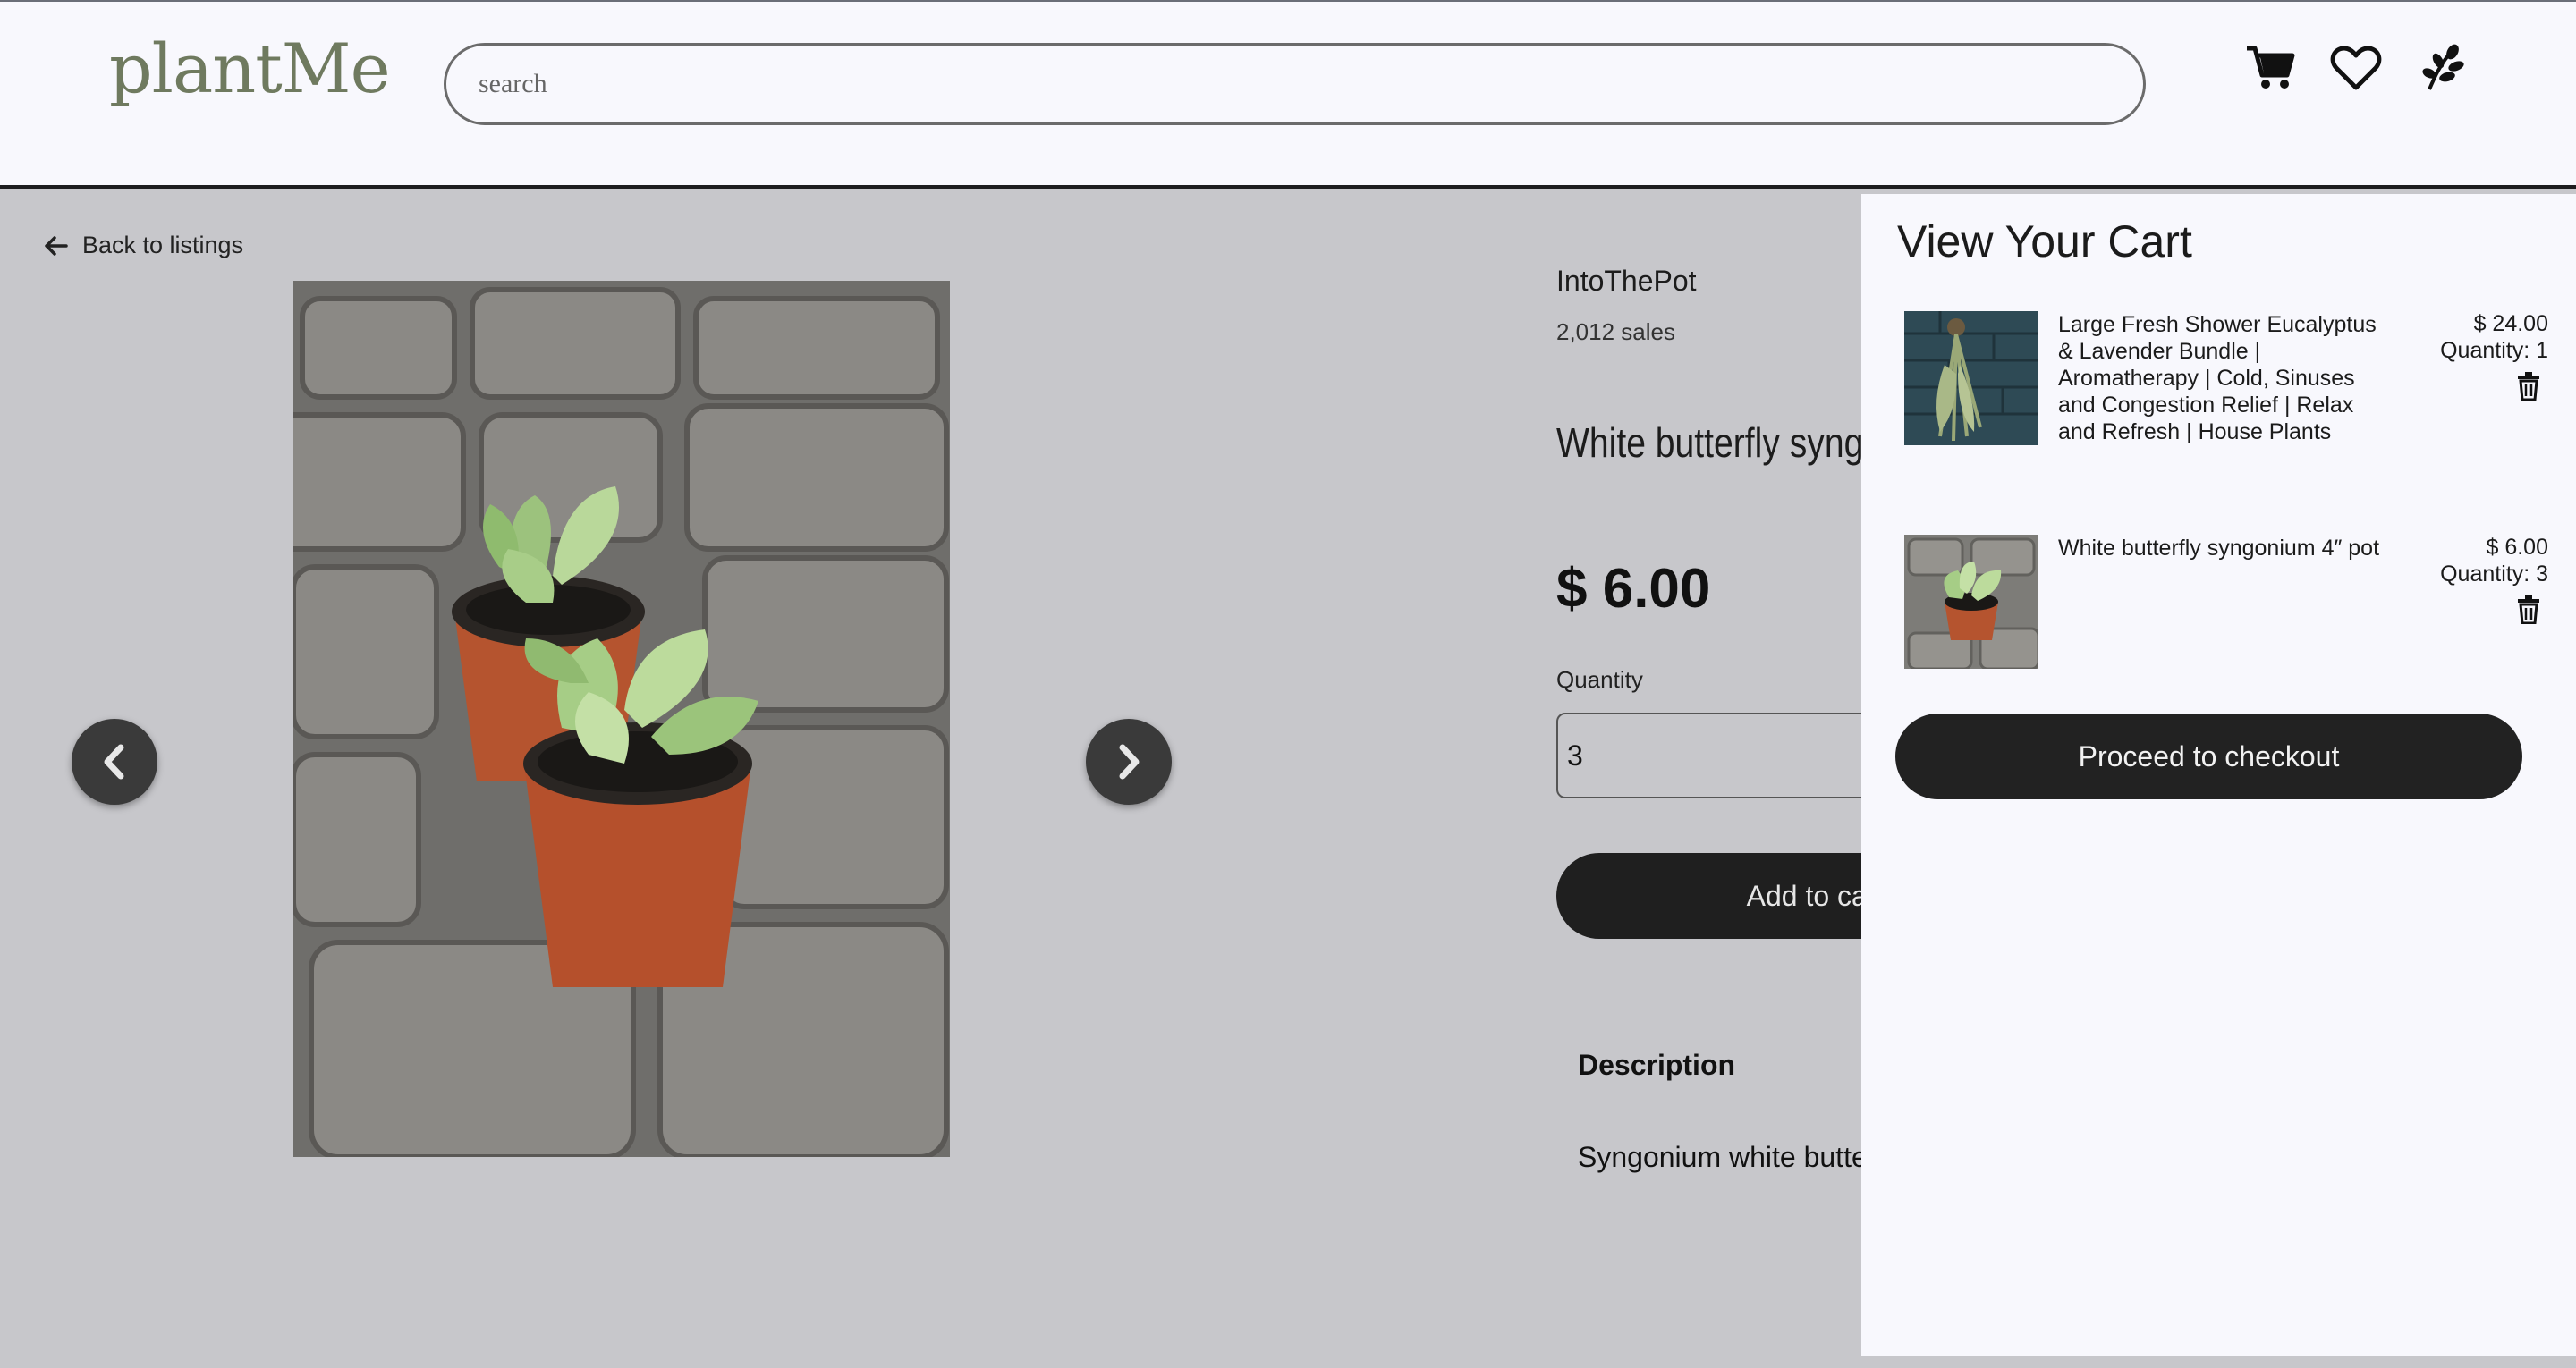 Image resolution: width=2576 pixels, height=1368 pixels. What do you see at coordinates (1657, 1065) in the screenshot?
I see `description-heading: Description` at bounding box center [1657, 1065].